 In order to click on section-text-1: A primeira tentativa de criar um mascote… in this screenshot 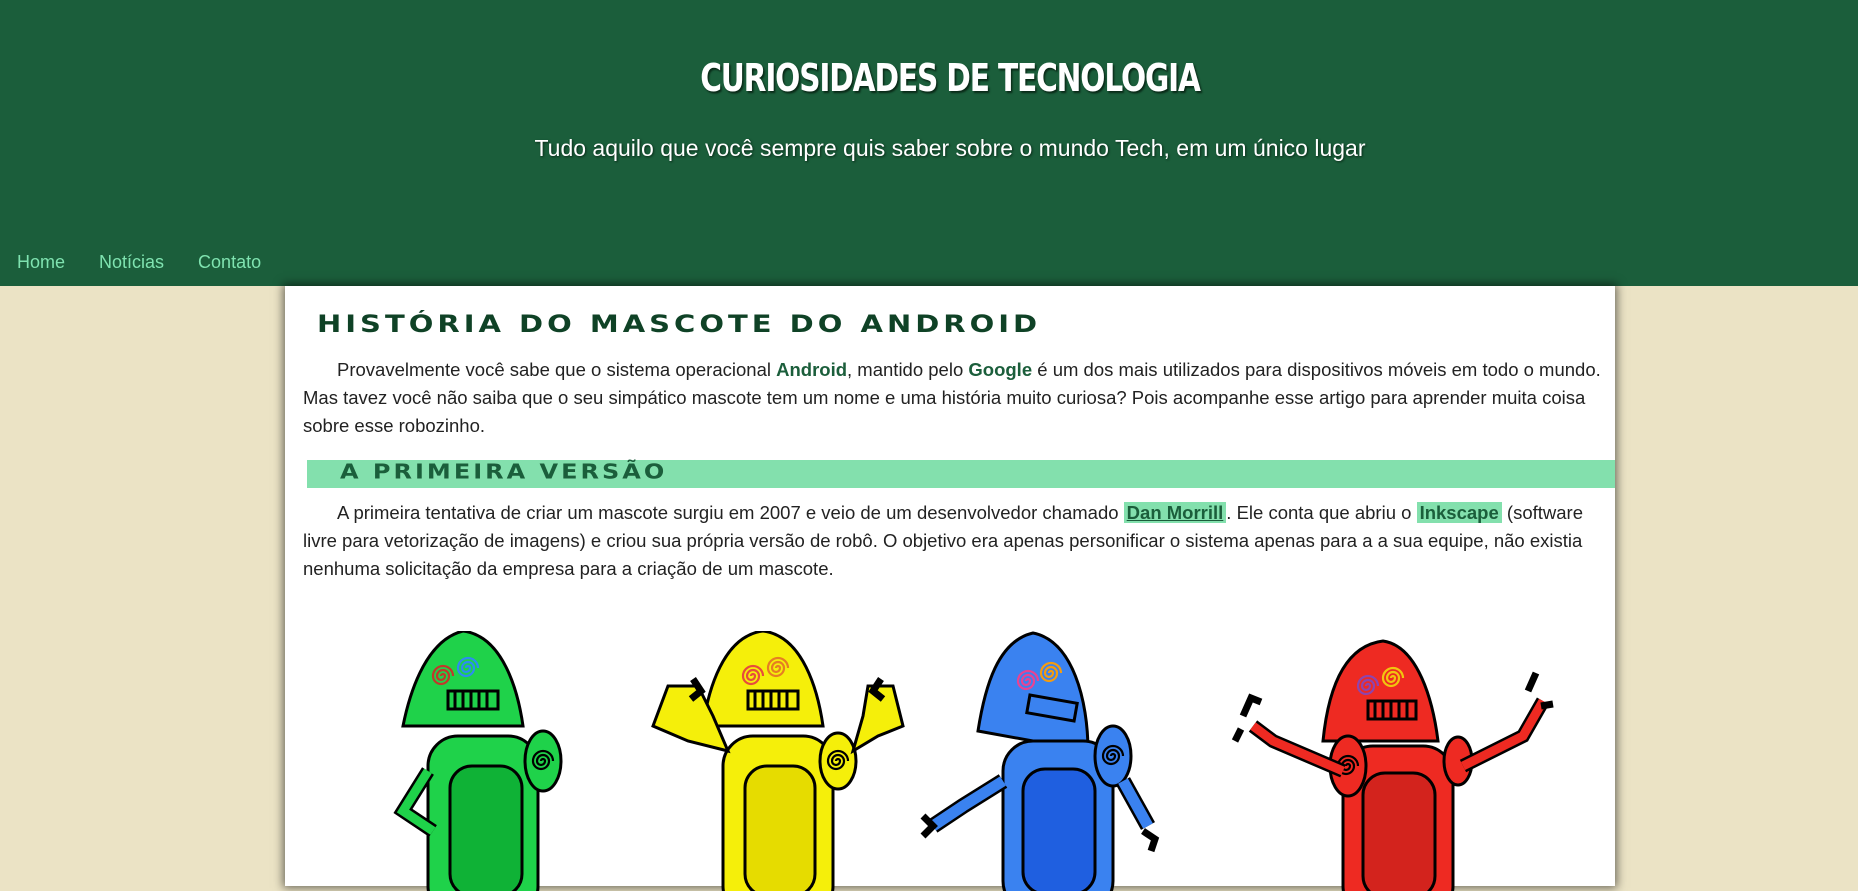, I will do `click(730, 512)`.